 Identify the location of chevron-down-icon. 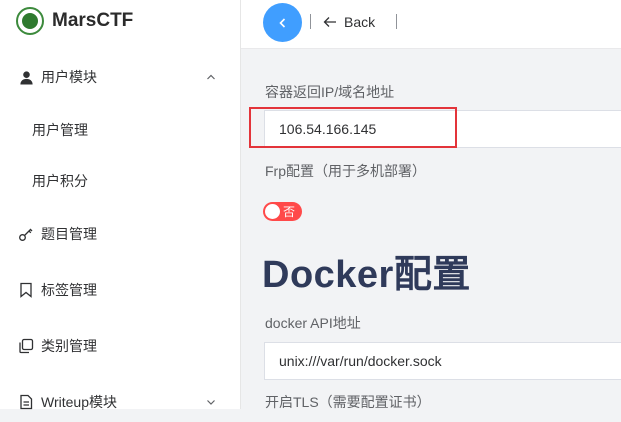
(211, 402).